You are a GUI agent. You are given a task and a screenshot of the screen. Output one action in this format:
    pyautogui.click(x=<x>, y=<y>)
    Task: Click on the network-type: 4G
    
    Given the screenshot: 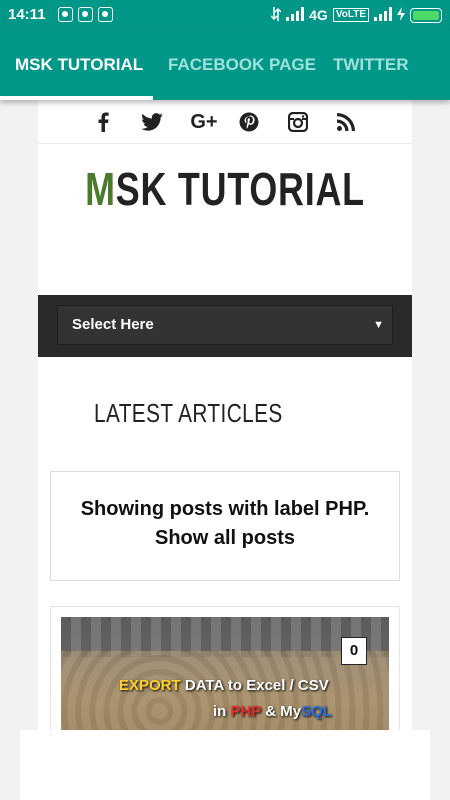 What is the action you would take?
    pyautogui.click(x=318, y=15)
    